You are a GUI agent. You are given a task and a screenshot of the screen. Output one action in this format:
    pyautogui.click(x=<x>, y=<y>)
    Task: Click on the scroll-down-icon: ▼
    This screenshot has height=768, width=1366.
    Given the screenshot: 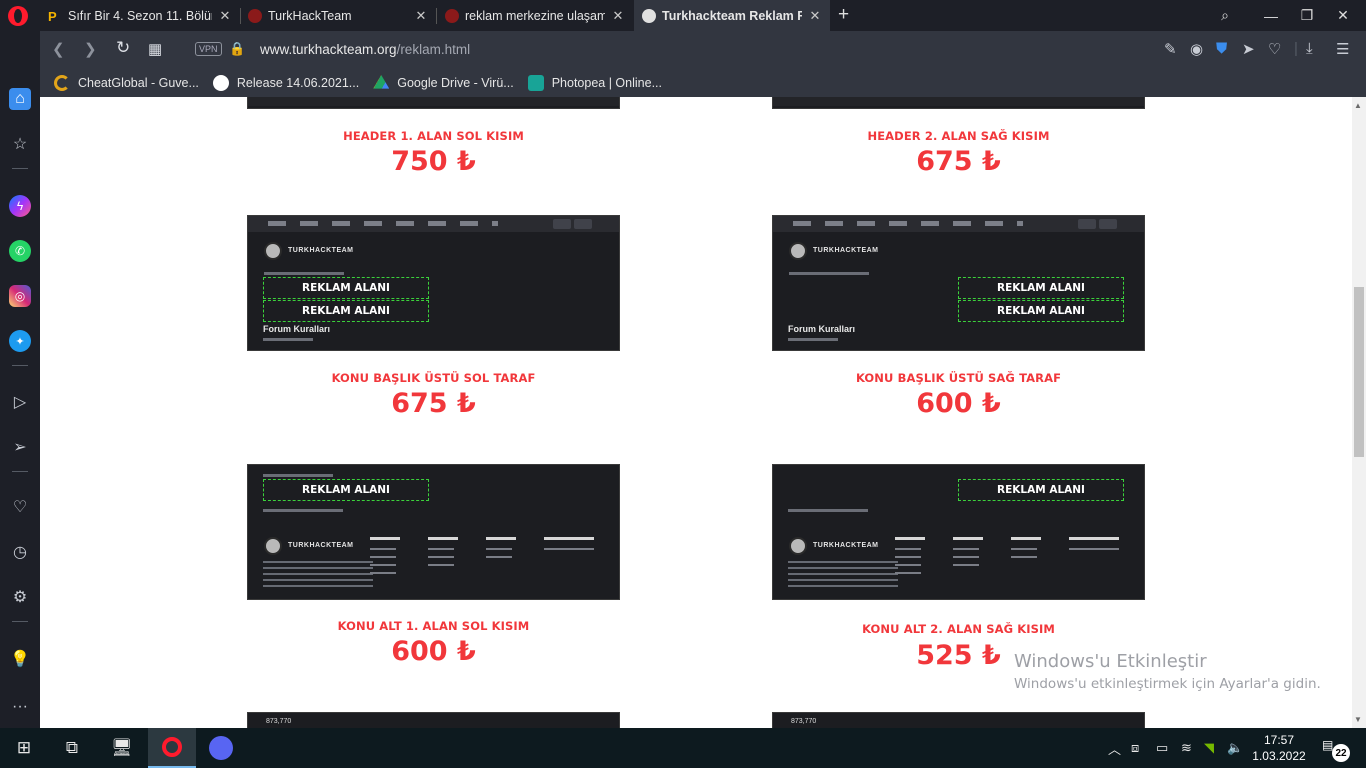 What is the action you would take?
    pyautogui.click(x=1358, y=719)
    